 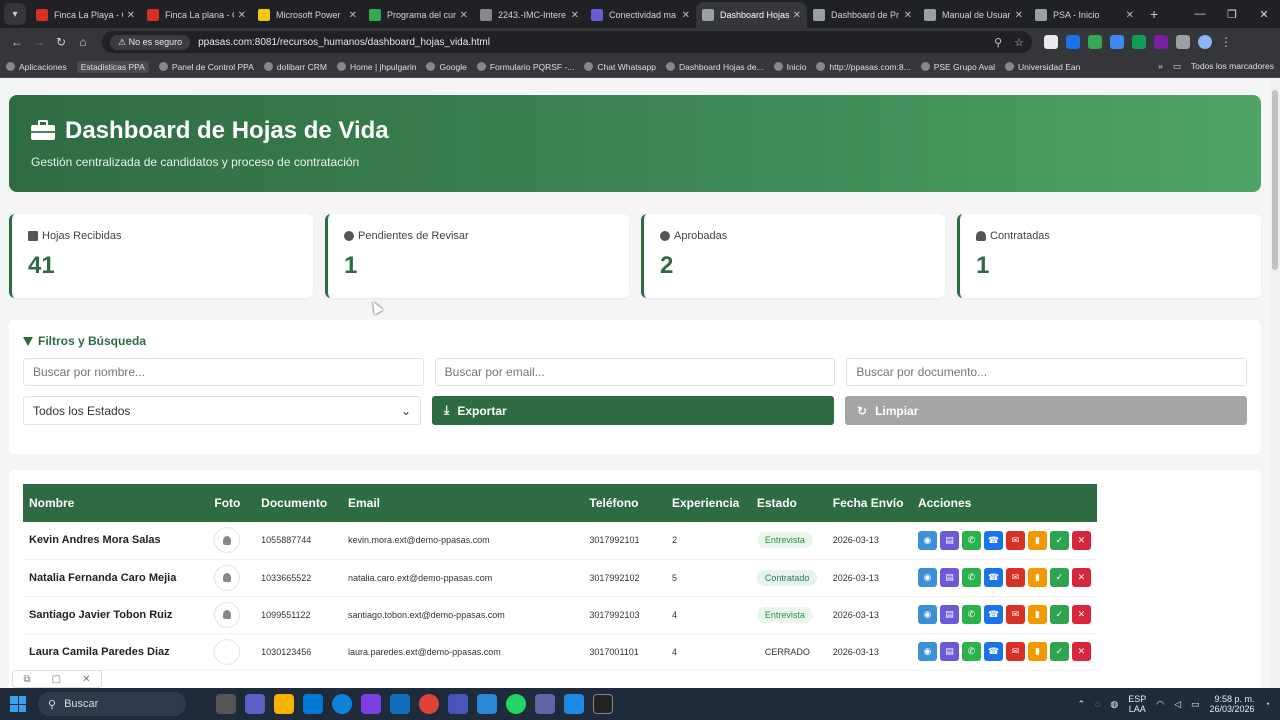 I want to click on teams-work-icon, so click(x=458, y=704).